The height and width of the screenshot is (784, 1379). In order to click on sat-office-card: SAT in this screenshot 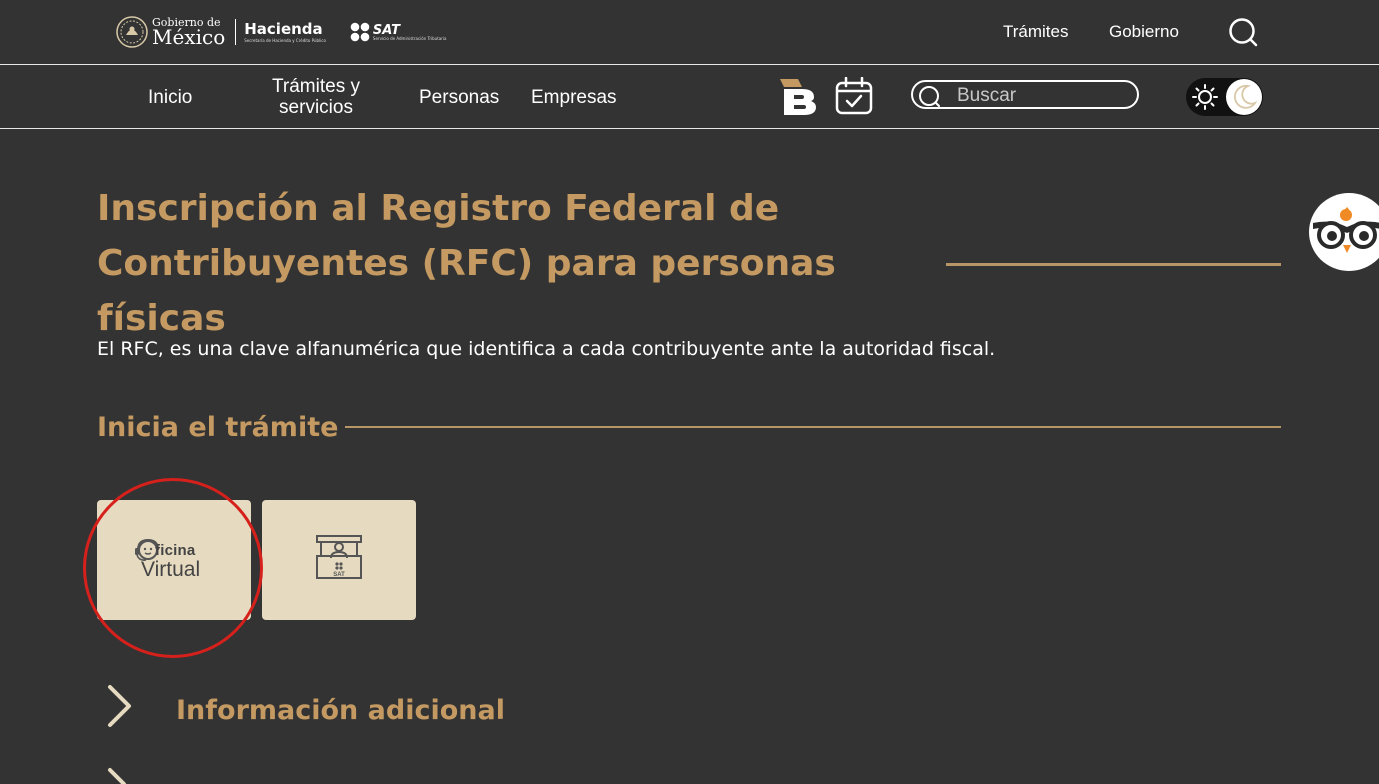, I will do `click(339, 560)`.